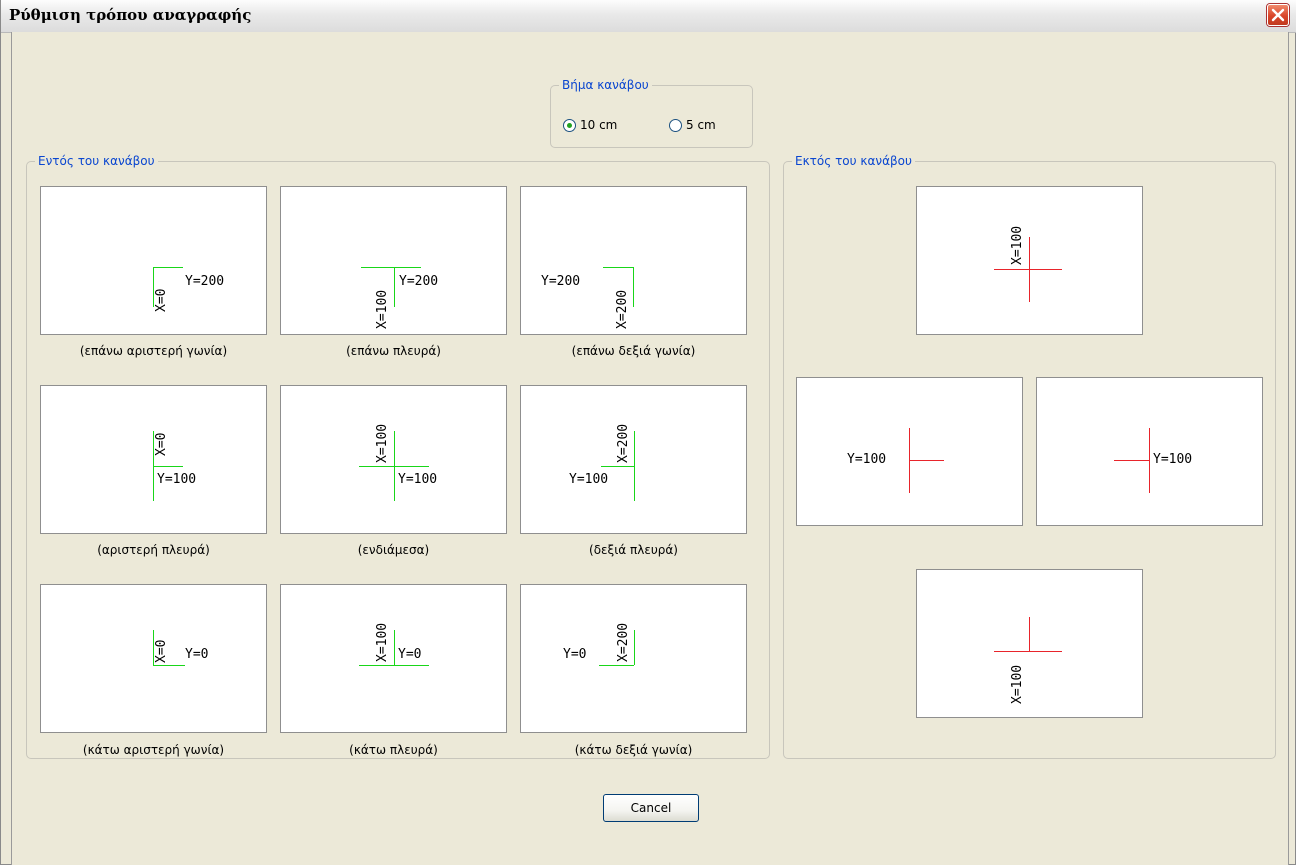 The height and width of the screenshot is (865, 1296). I want to click on tile-top-right-corner: X=200 Y=200, so click(633, 260).